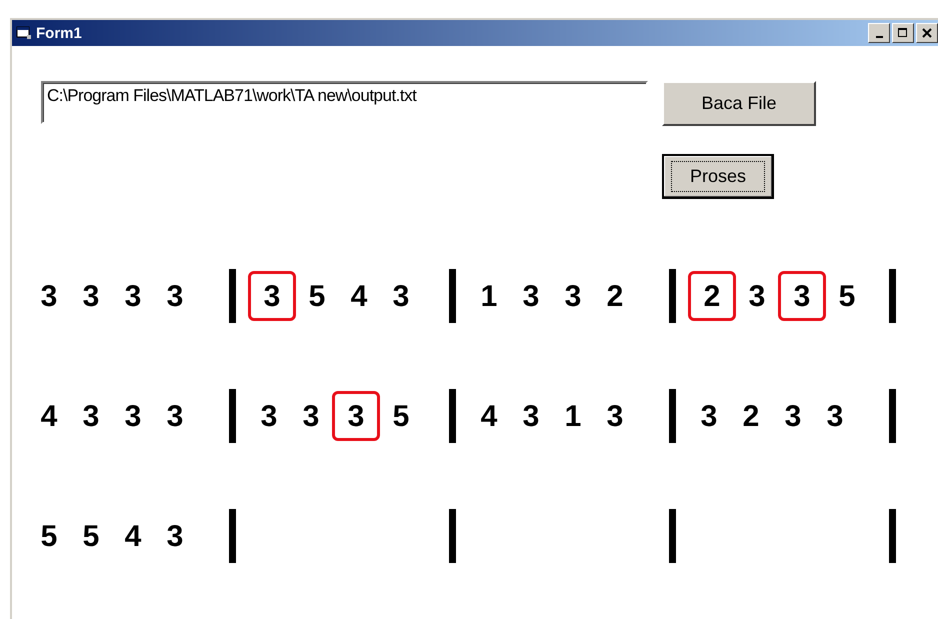 This screenshot has height=619, width=938. Describe the element at coordinates (59, 33) in the screenshot. I see `window-title: Form1` at that location.